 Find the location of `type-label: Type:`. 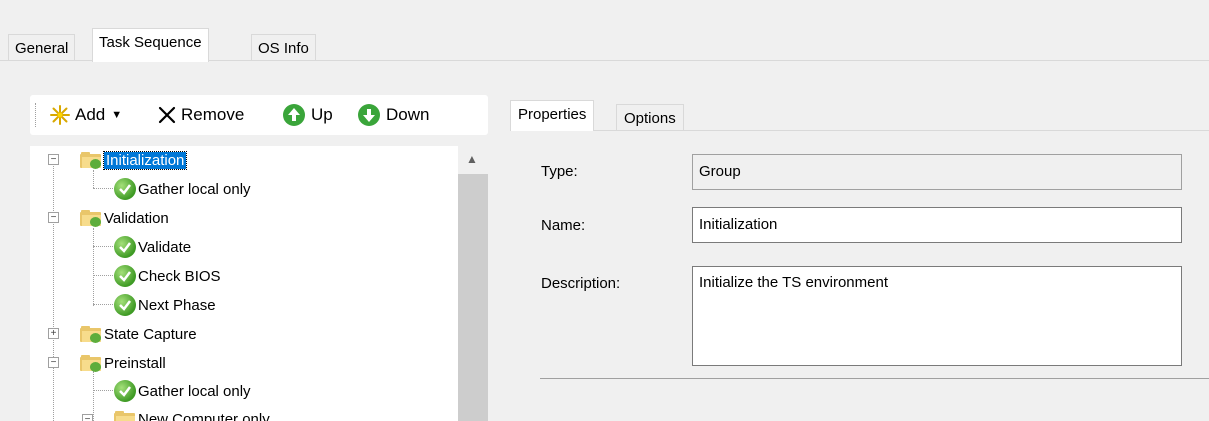

type-label: Type: is located at coordinates (559, 171).